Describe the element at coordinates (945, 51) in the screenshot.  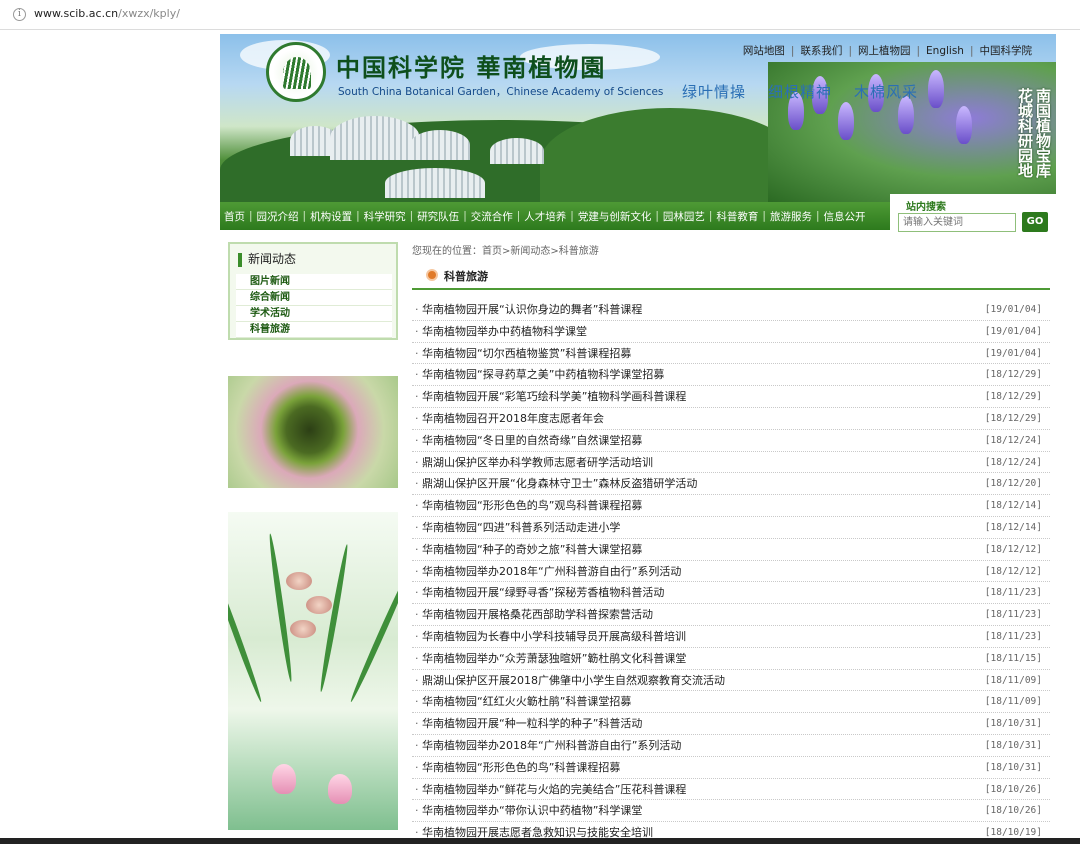
I see `toplink-english: English` at that location.